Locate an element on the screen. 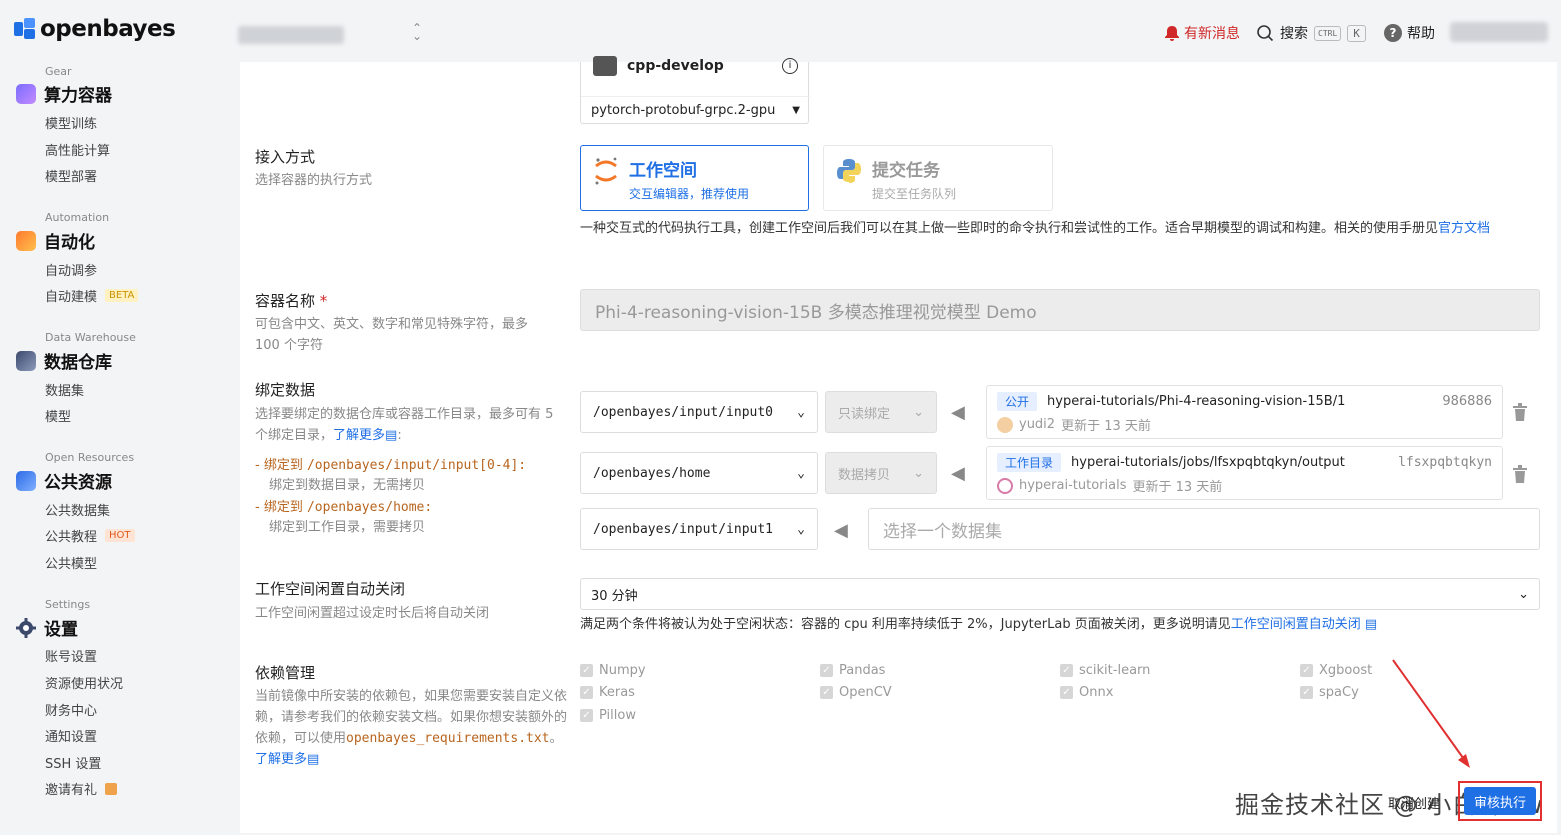 Image resolution: width=1561 pixels, height=835 pixels. help-button: ? 帮助 is located at coordinates (1409, 33).